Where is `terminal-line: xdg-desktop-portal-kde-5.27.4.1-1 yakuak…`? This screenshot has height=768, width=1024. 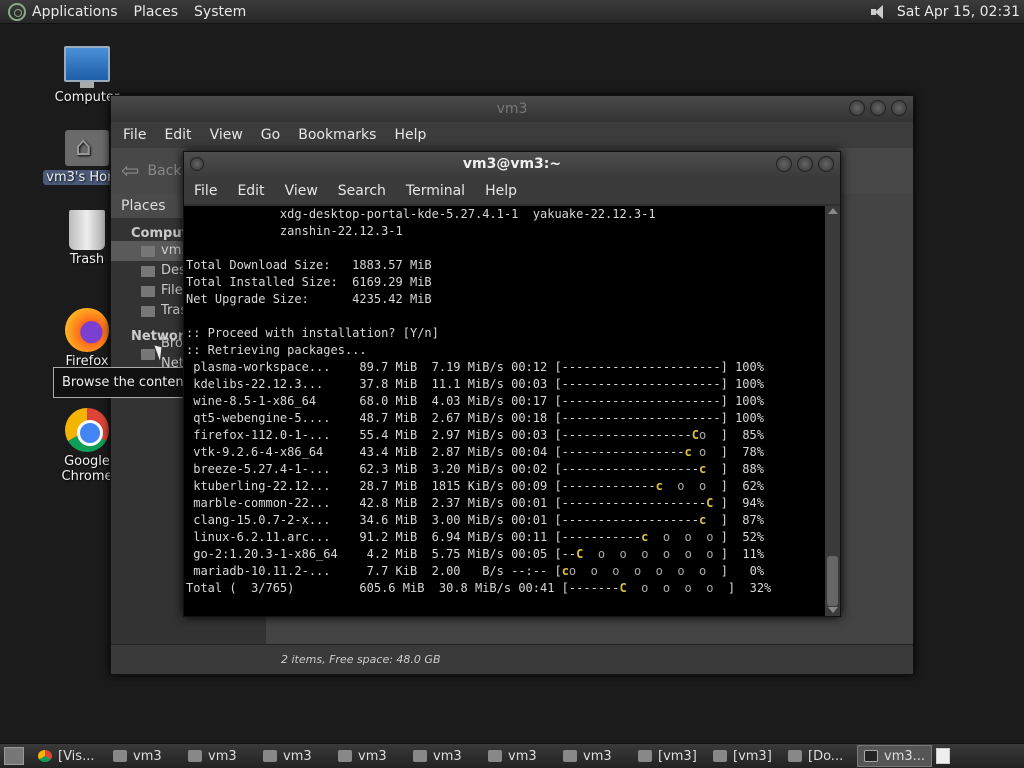 terminal-line: xdg-desktop-portal-kde-5.27.4.1-1 yakuak… is located at coordinates (421, 214).